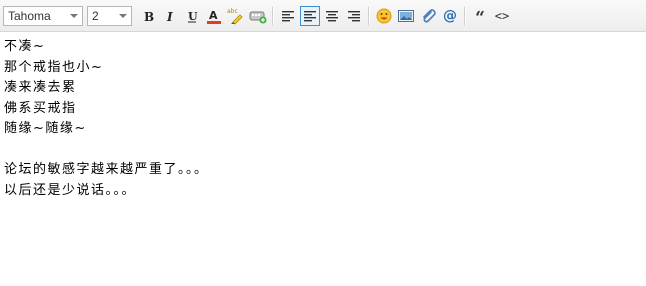  I want to click on italic-icon: I, so click(169, 16).